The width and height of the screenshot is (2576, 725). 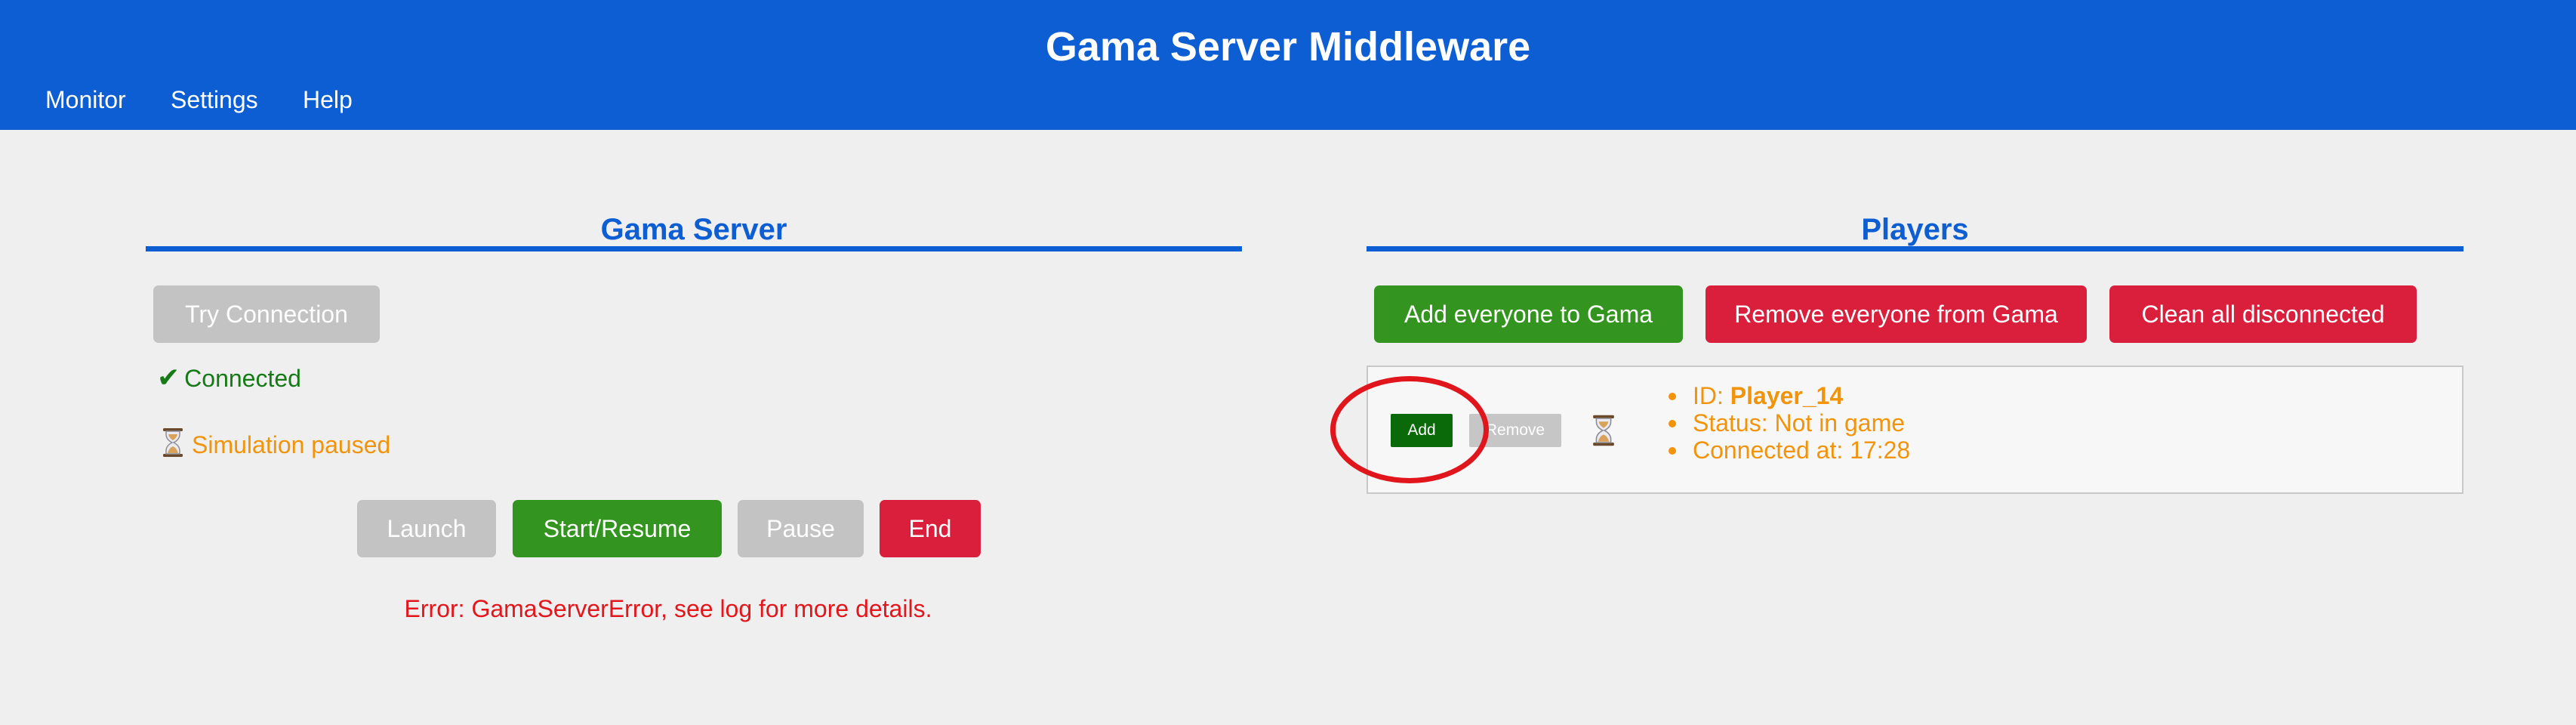 I want to click on player-status: Status: Not in game, so click(x=1789, y=423).